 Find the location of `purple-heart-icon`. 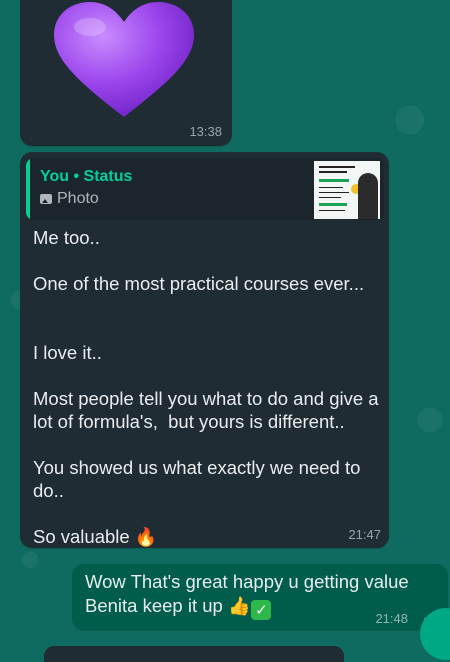

purple-heart-icon is located at coordinates (124, 59).